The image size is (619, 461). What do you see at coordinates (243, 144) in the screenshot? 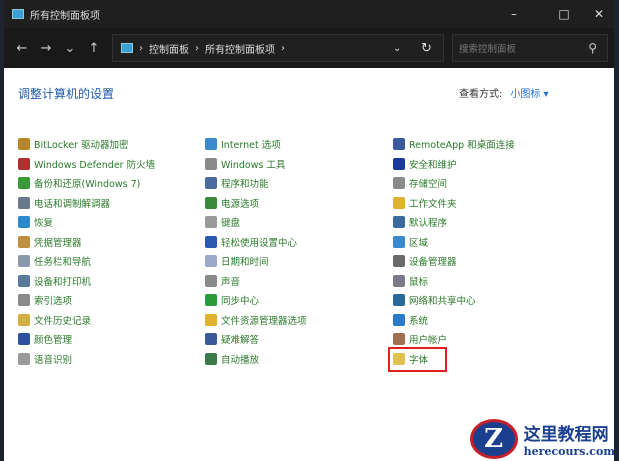
I see `control-panel-item: Internet 选项` at bounding box center [243, 144].